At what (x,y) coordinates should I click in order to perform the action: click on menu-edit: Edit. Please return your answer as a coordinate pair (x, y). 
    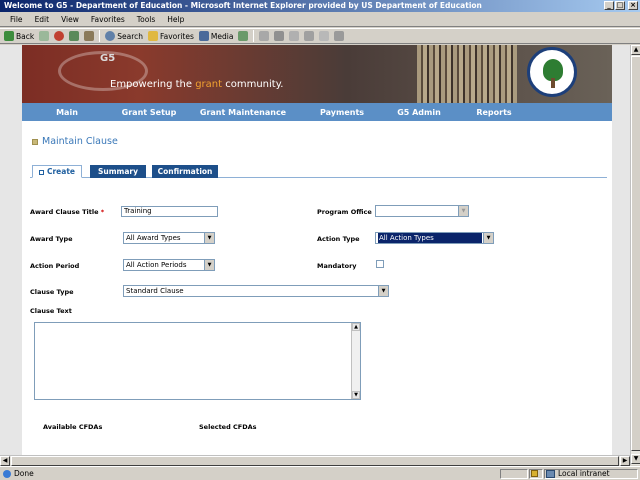
    Looking at the image, I should click on (42, 19).